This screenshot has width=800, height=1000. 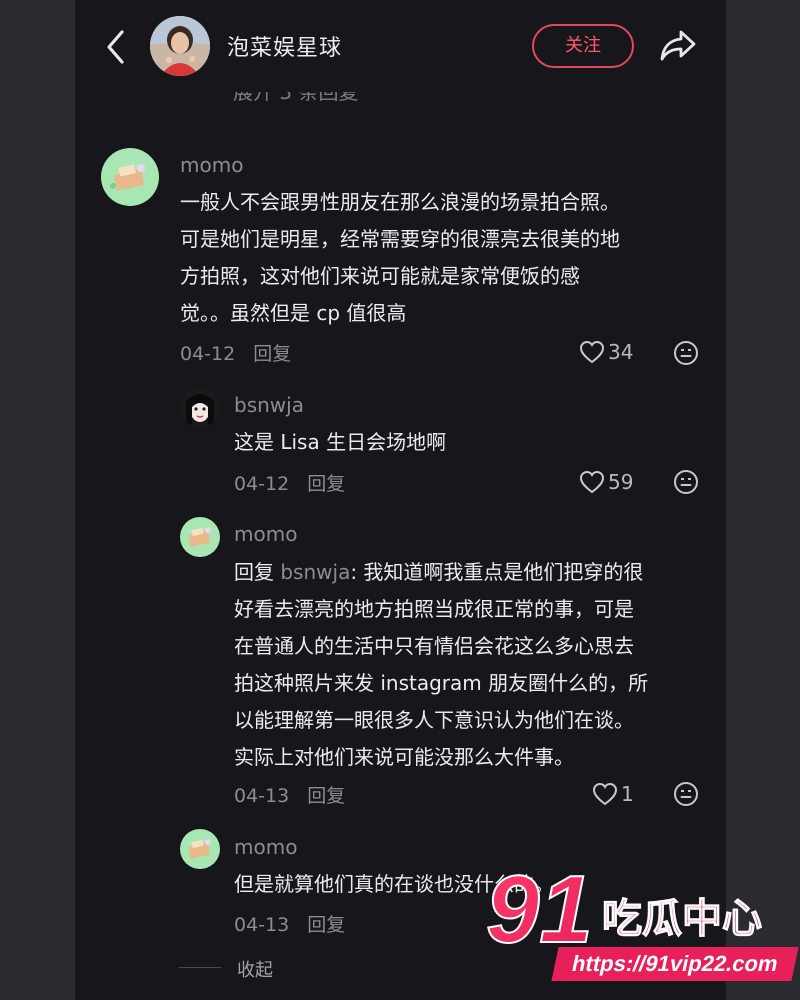 I want to click on comment-line: 在普通人的生活中只有情侣会花这么多心思去, so click(x=434, y=646).